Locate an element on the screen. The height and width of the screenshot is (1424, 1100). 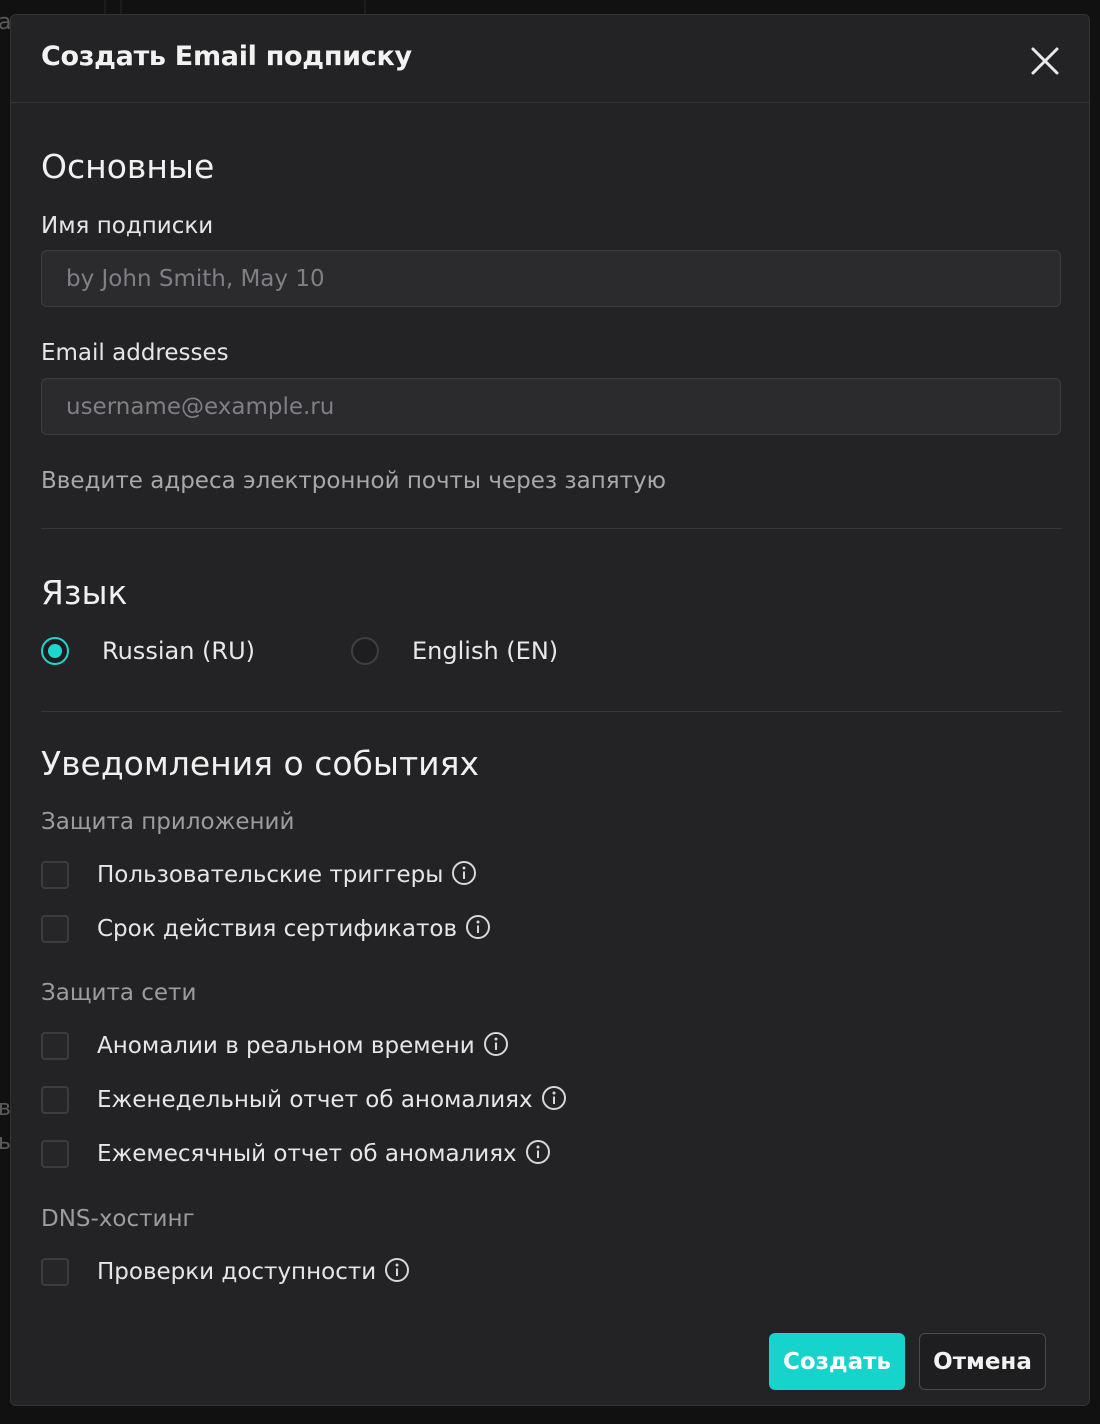
checkbox-row-availability-checks: Проверки доступности is located at coordinates (225, 1272).